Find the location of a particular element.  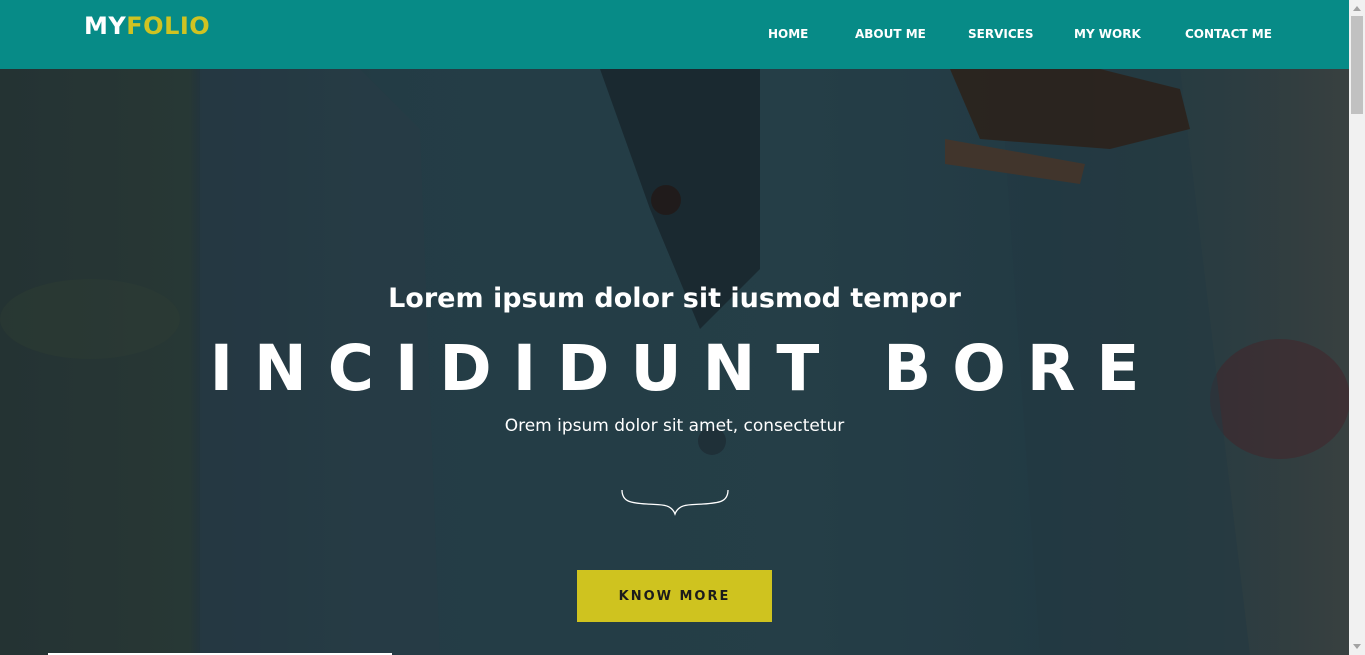

scroll-down-icon is located at coordinates (1357, 646).